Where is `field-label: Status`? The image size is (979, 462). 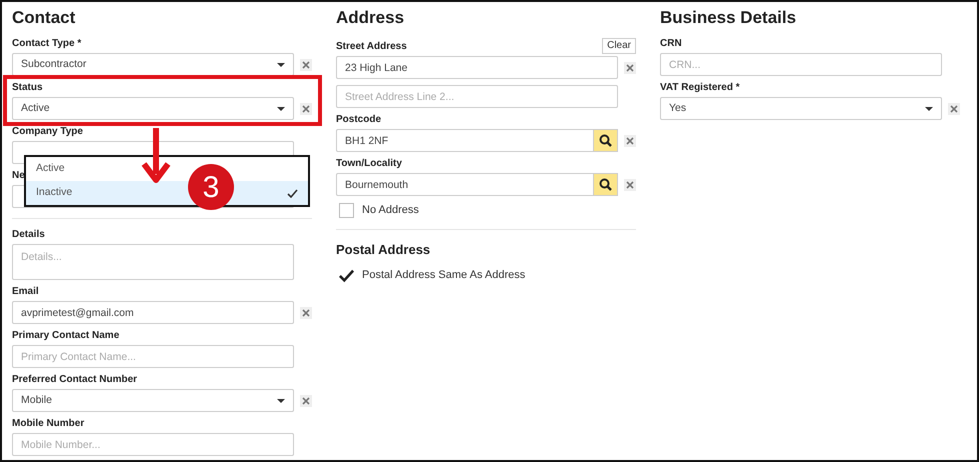
field-label: Status is located at coordinates (27, 88).